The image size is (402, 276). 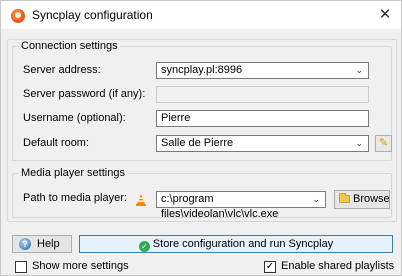 I want to click on vlc-cone-icon, so click(x=141, y=200).